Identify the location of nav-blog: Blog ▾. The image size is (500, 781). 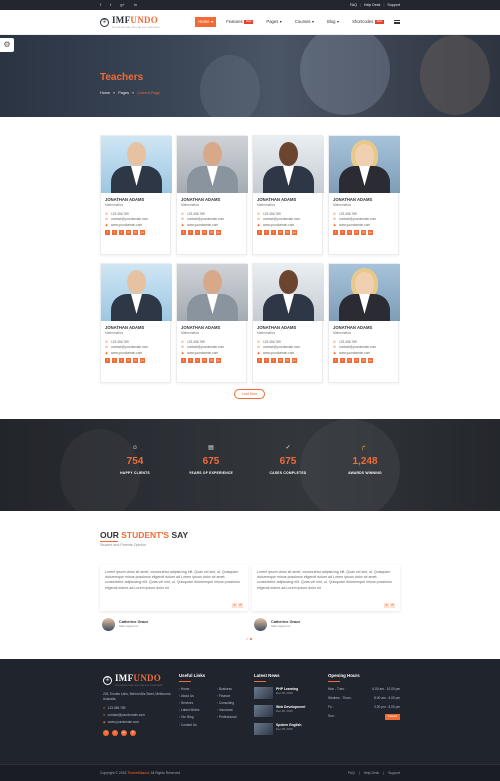
(333, 21).